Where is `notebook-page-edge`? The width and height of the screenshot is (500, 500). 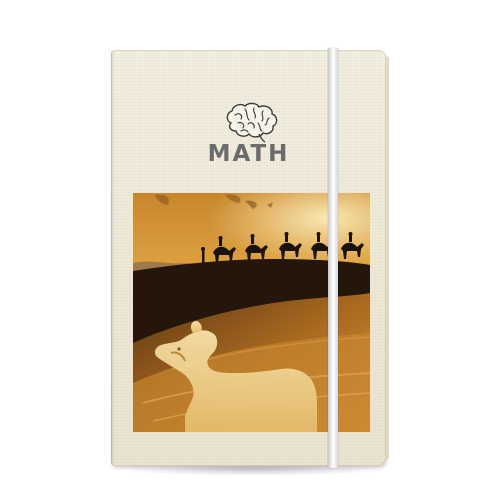 notebook-page-edge is located at coordinates (387, 258).